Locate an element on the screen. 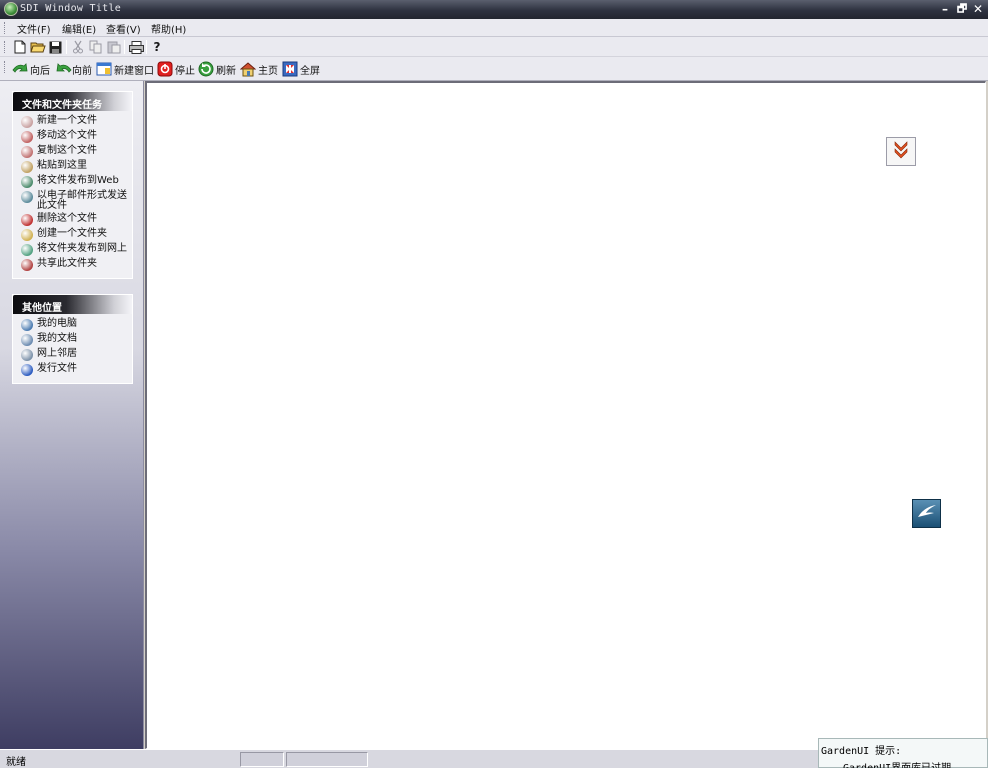  stop-label: 停止 is located at coordinates (185, 71).